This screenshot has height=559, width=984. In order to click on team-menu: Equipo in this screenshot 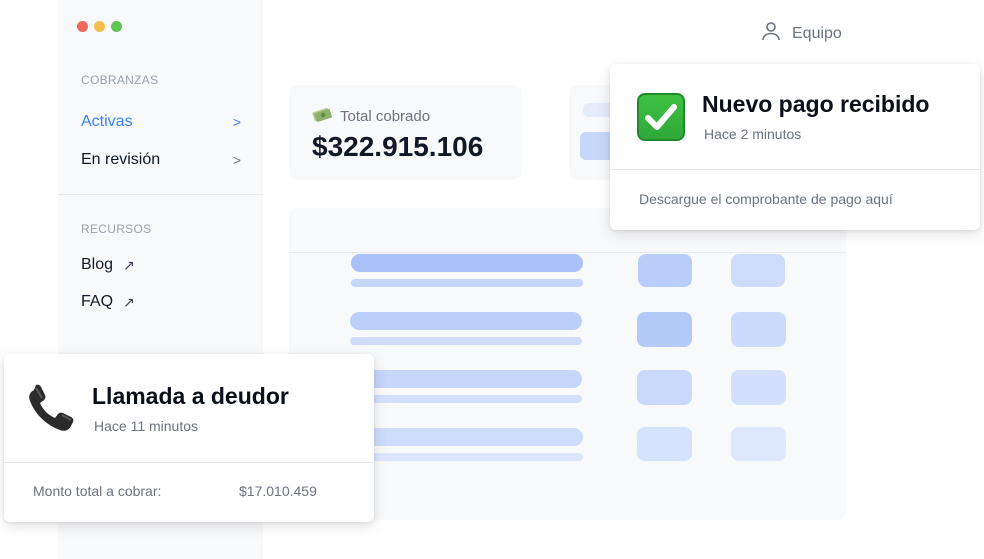, I will do `click(801, 33)`.